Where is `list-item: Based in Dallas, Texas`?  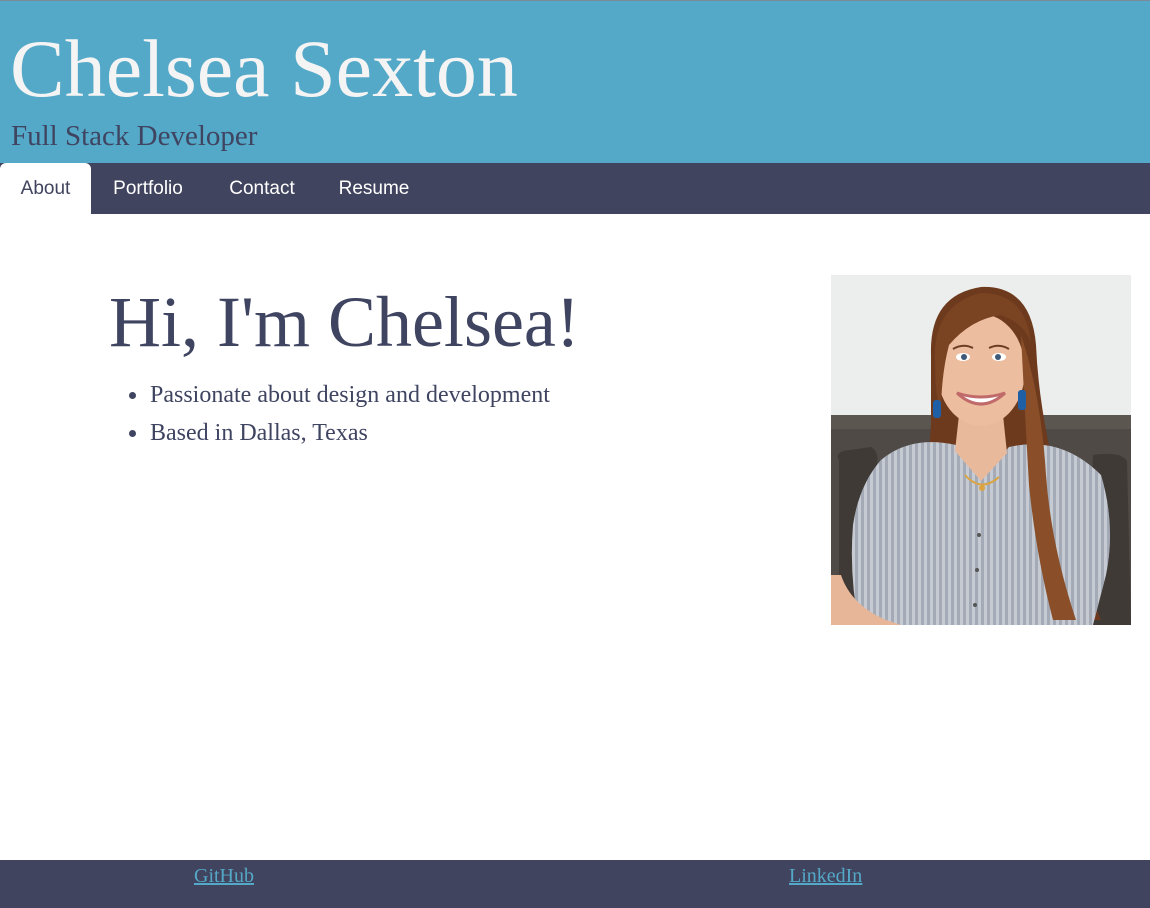
list-item: Based in Dallas, Texas is located at coordinates (339, 433).